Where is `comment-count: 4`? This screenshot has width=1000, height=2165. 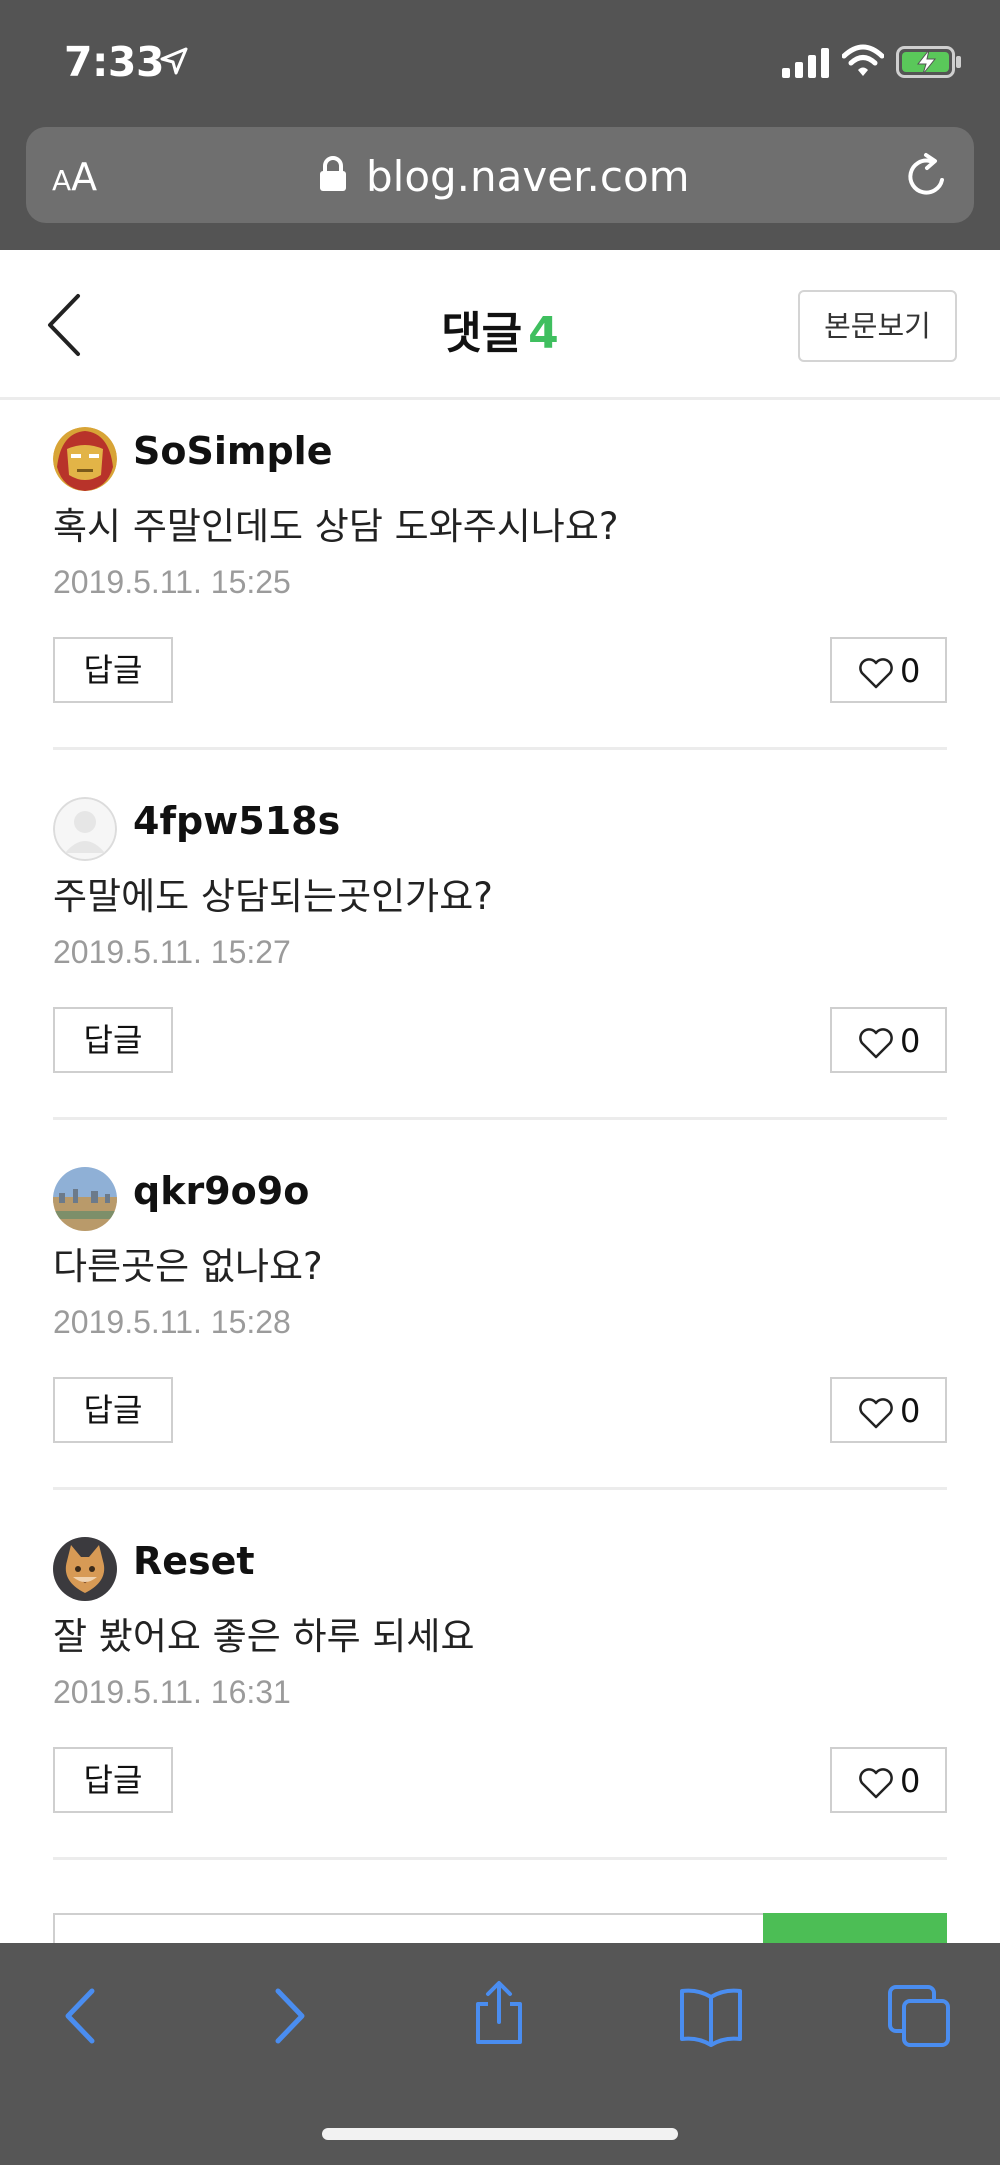
comment-count: 4 is located at coordinates (543, 333).